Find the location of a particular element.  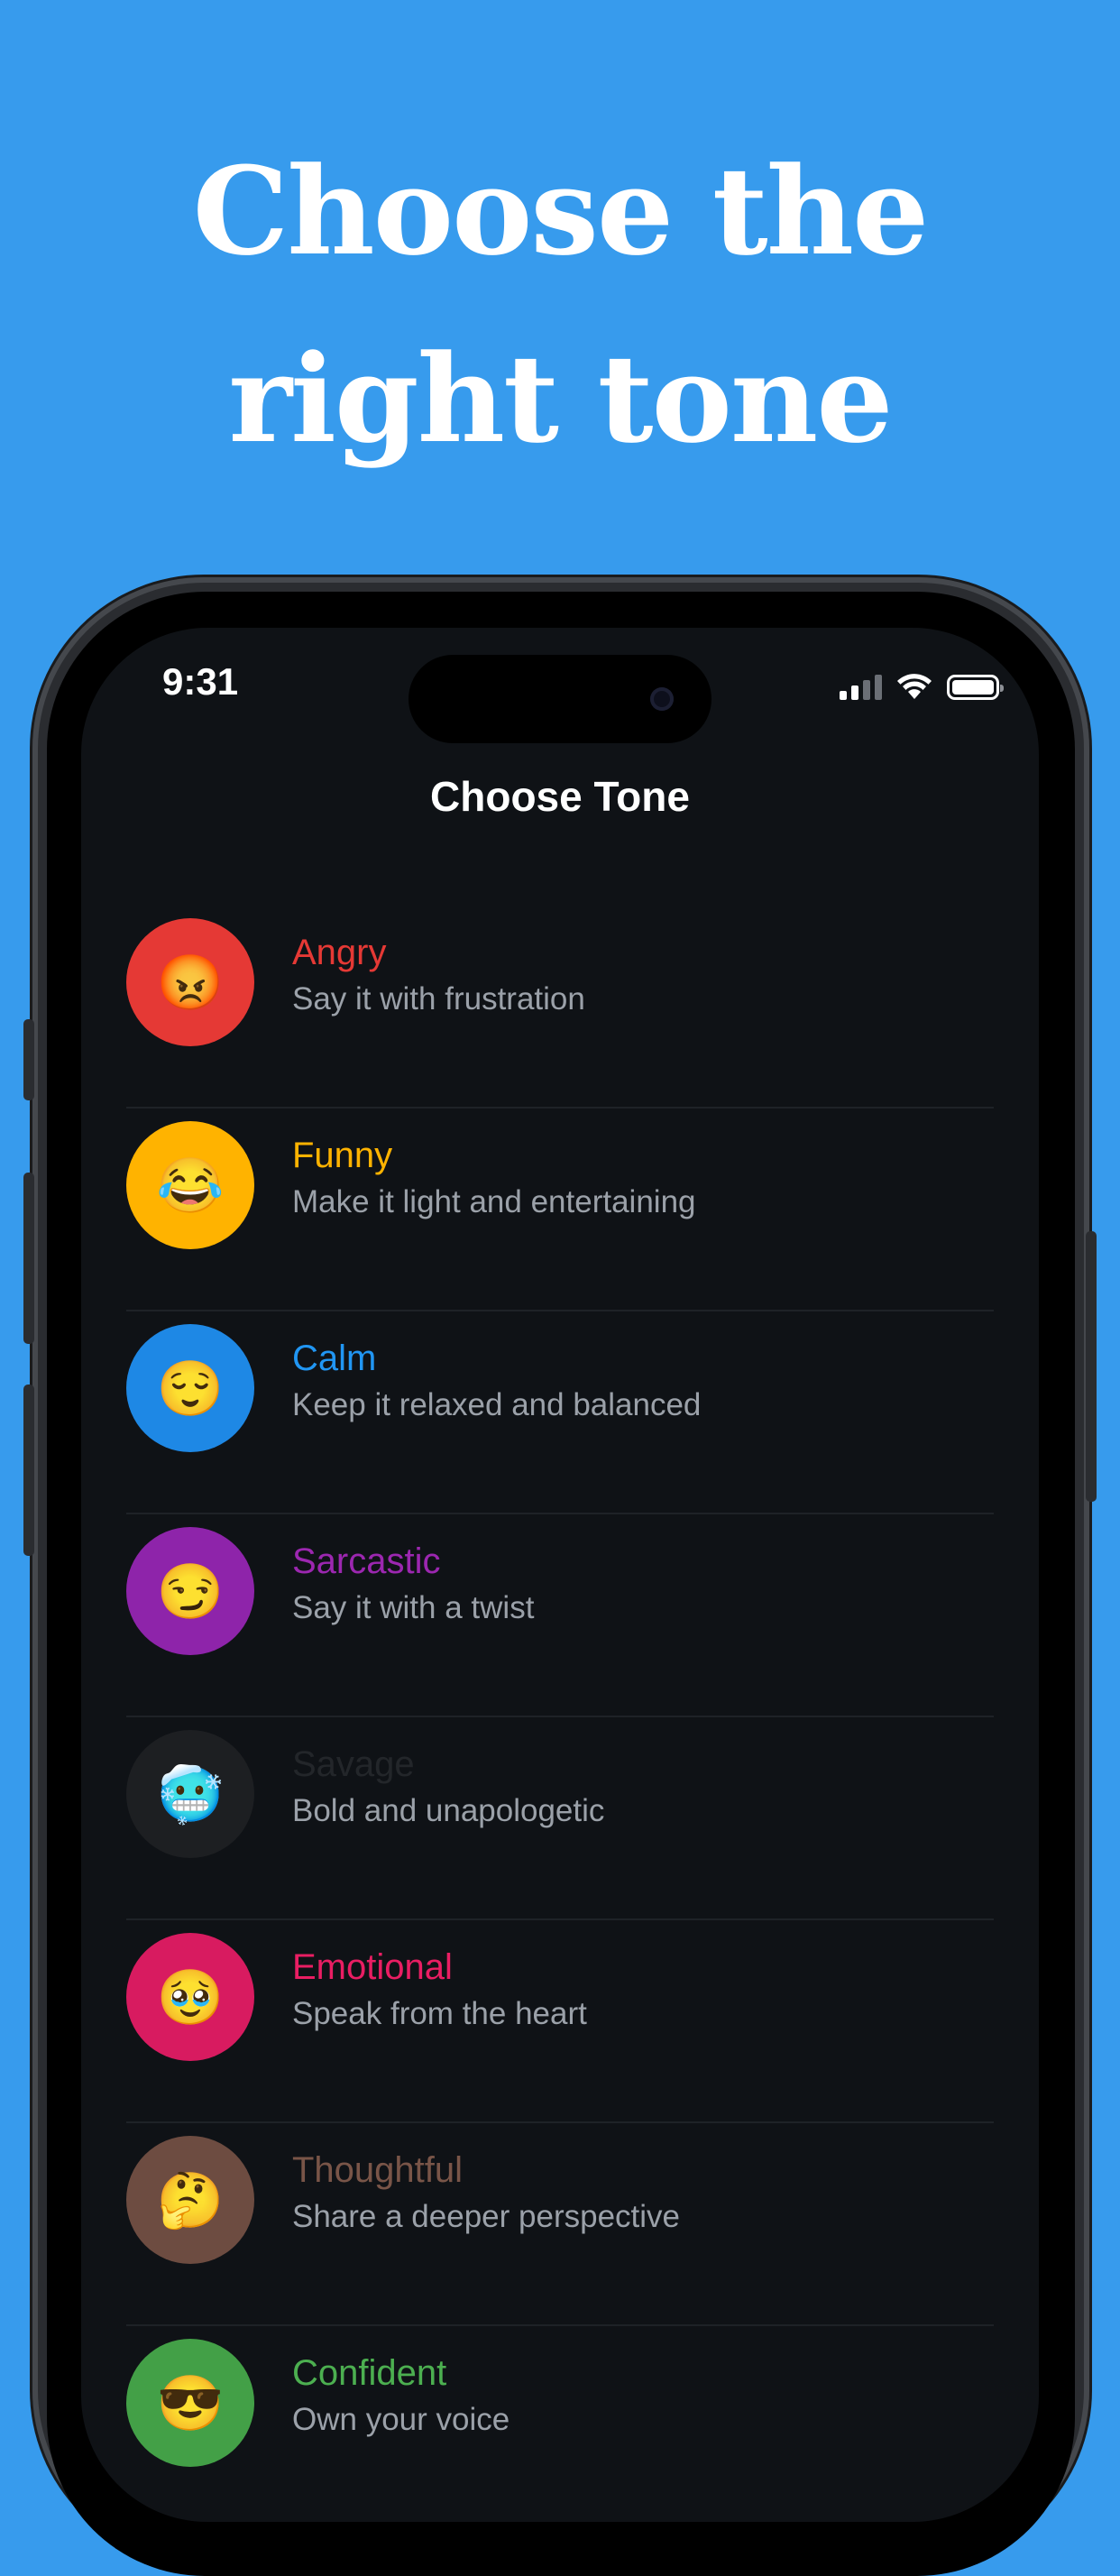

tone-emoji-icon: 😎 is located at coordinates (190, 2403).